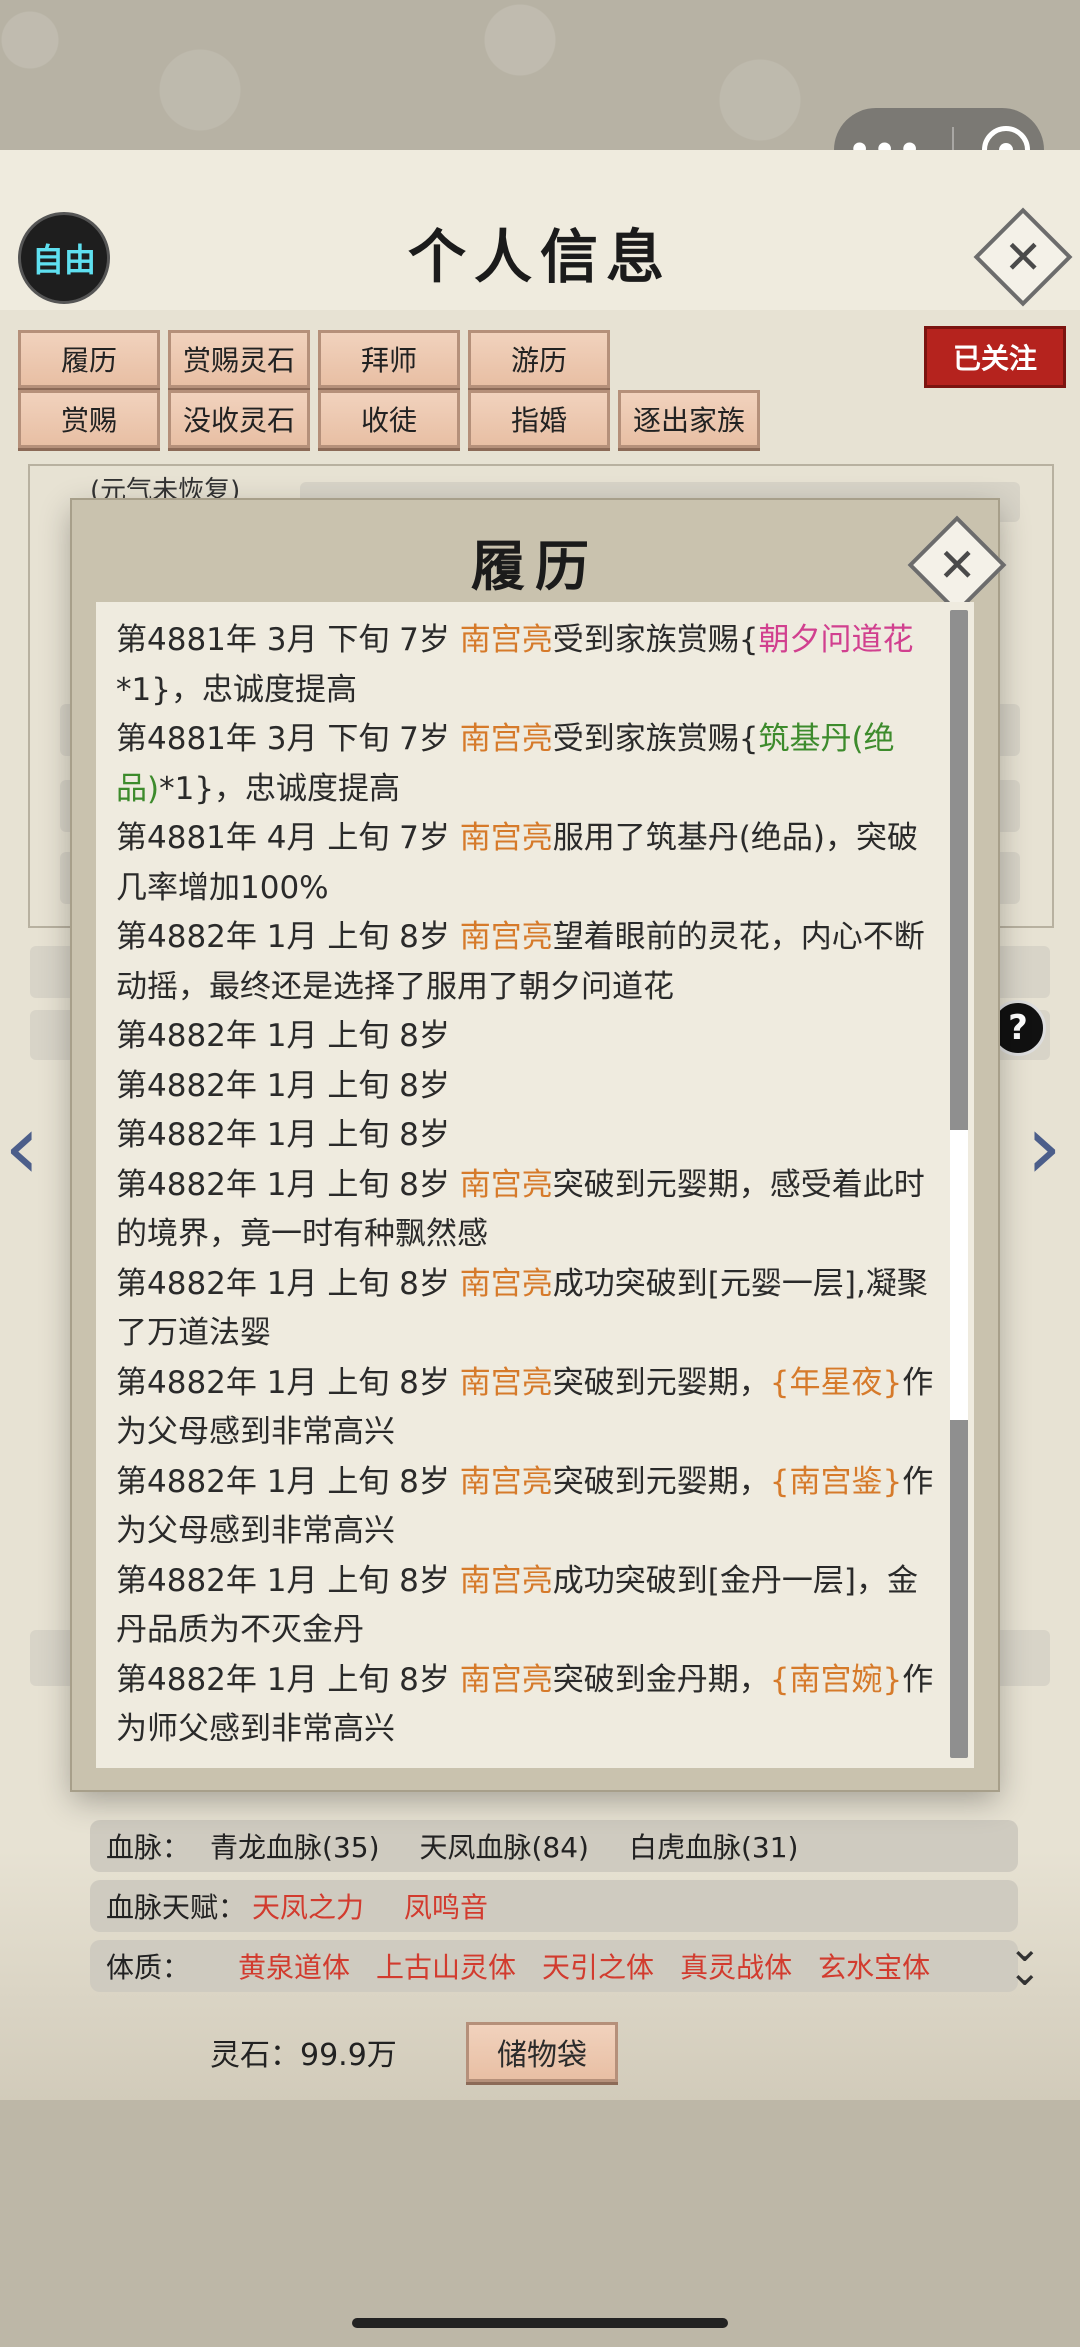  Describe the element at coordinates (22, 1147) in the screenshot. I see `previous-arrow-icon: ‹` at that location.